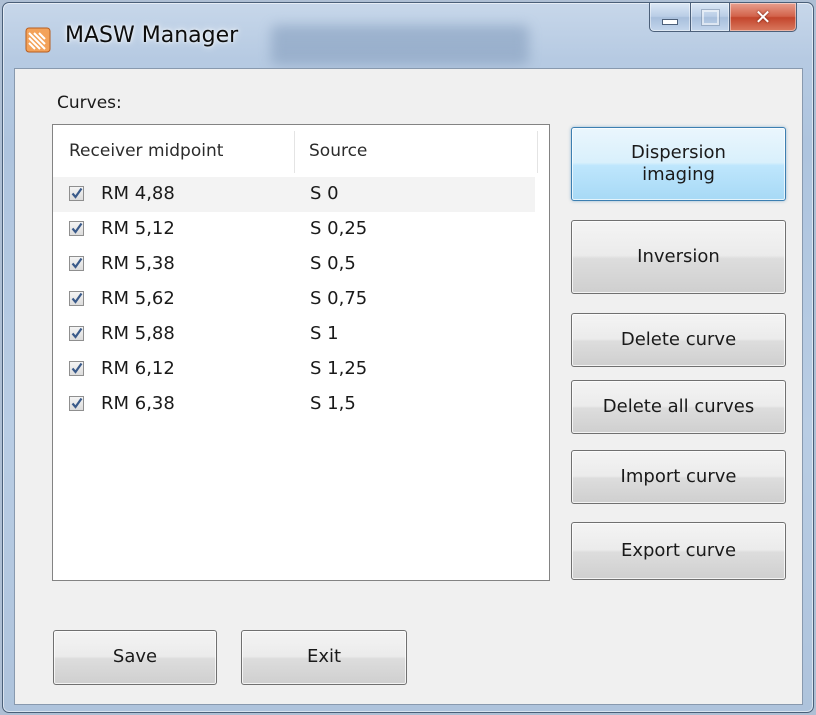 This screenshot has width=816, height=715. What do you see at coordinates (670, 22) in the screenshot?
I see `minimize-icon` at bounding box center [670, 22].